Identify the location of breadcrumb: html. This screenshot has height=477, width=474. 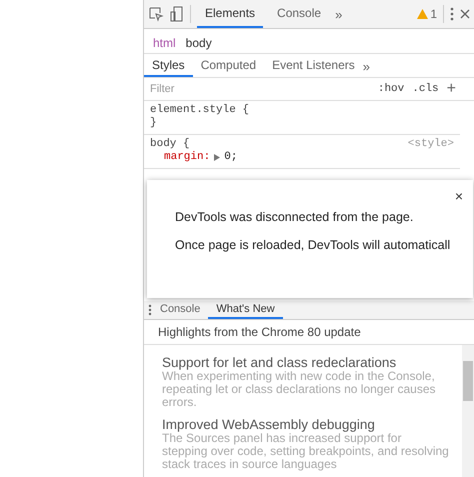
(164, 43).